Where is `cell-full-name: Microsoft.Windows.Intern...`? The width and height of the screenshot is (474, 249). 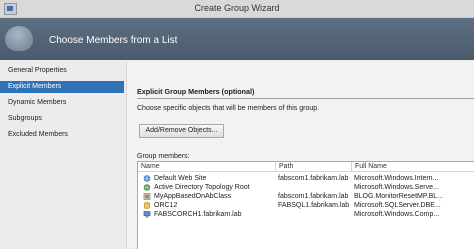
cell-full-name: Microsoft.Windows.Intern... is located at coordinates (396, 178).